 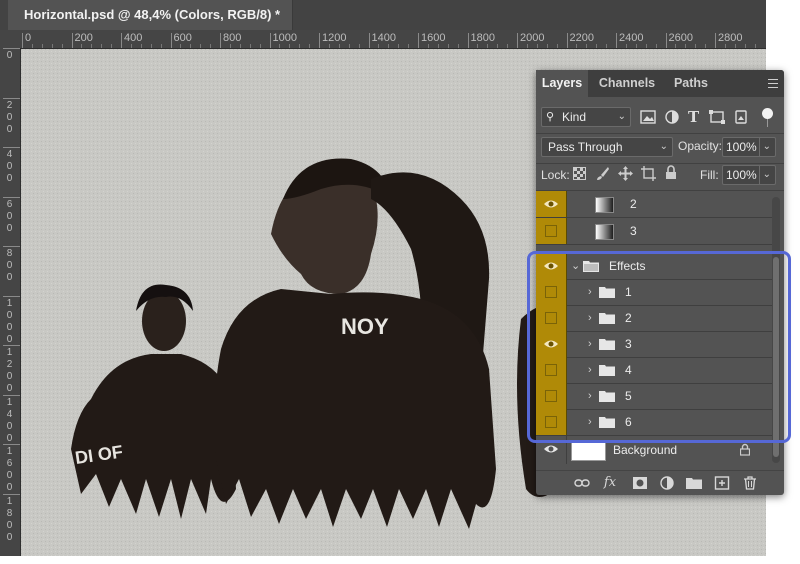 I want to click on ruler-label: 1800, so click(x=482, y=38).